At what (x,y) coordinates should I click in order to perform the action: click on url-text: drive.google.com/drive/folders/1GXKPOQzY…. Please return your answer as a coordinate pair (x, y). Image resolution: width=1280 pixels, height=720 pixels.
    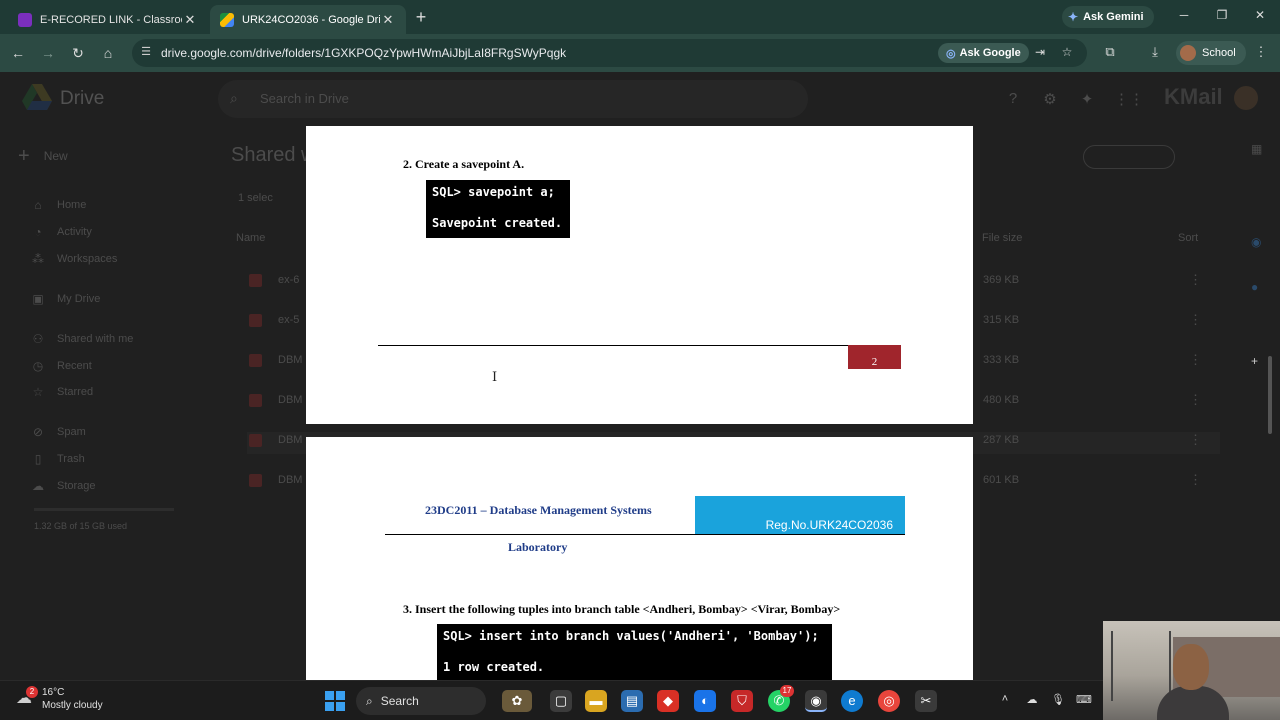
    Looking at the image, I should click on (363, 53).